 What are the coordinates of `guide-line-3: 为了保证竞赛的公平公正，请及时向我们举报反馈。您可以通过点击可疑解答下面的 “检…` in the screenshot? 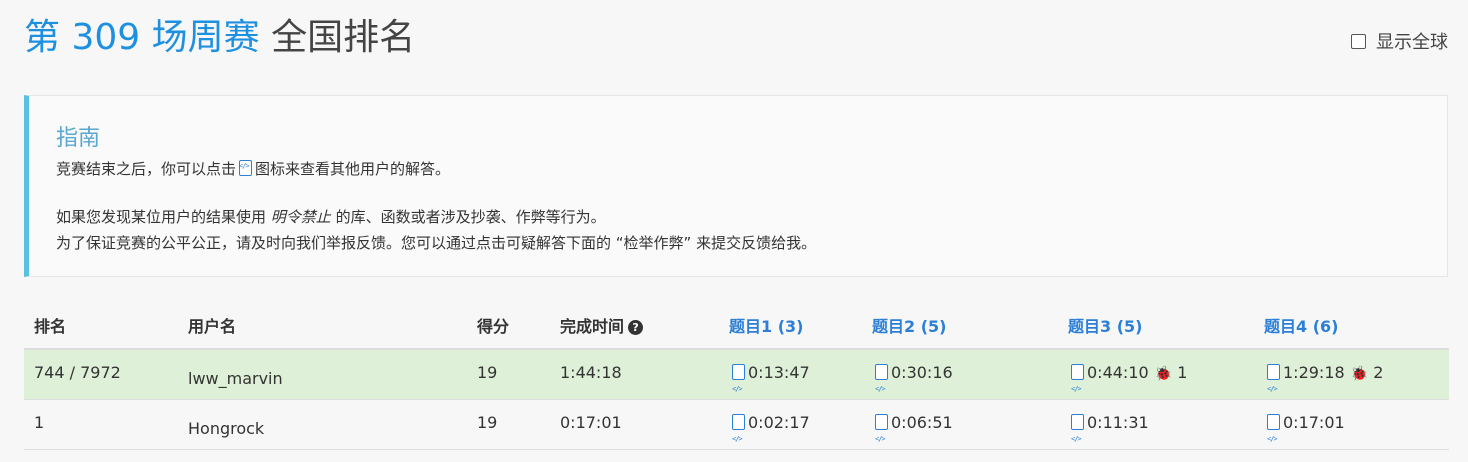 It's located at (436, 243).